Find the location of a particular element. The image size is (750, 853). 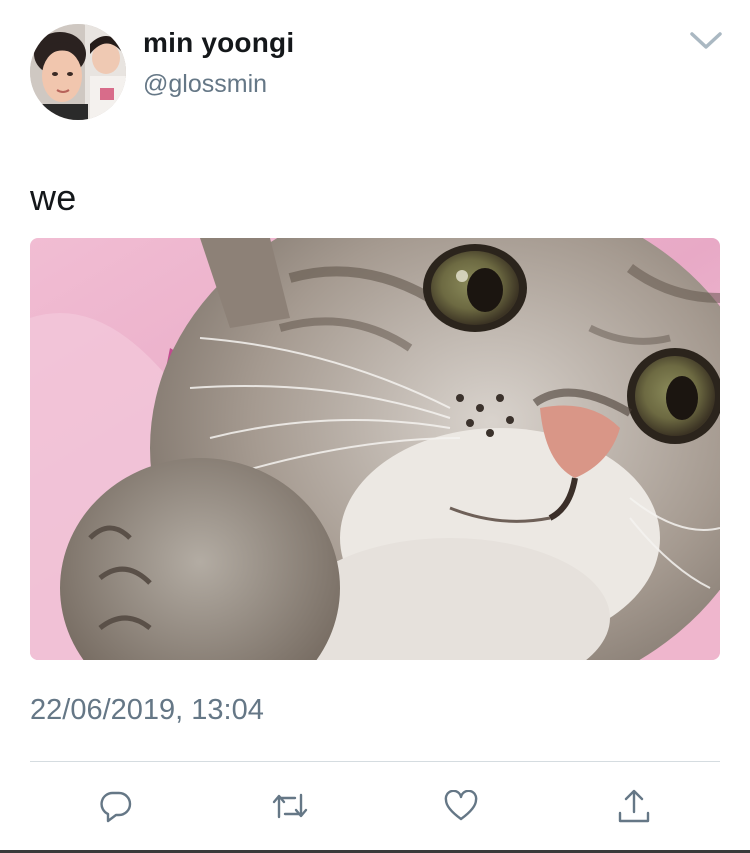

retweet-icon is located at coordinates (290, 806).